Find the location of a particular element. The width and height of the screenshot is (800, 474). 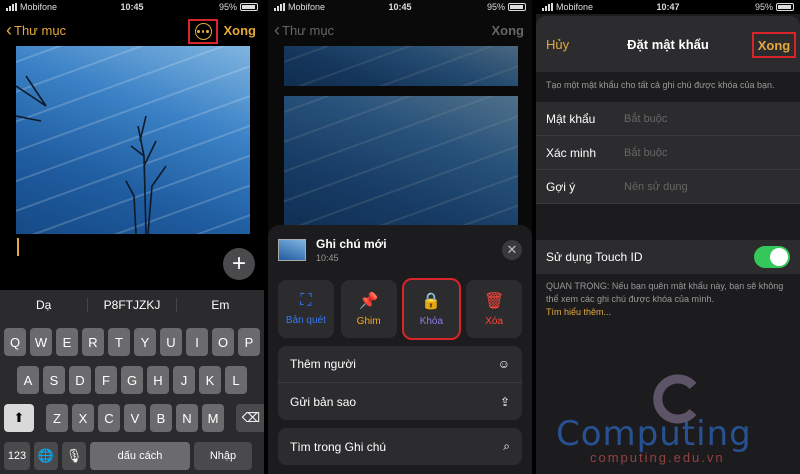

delete-key: ⌫ is located at coordinates (250, 418).